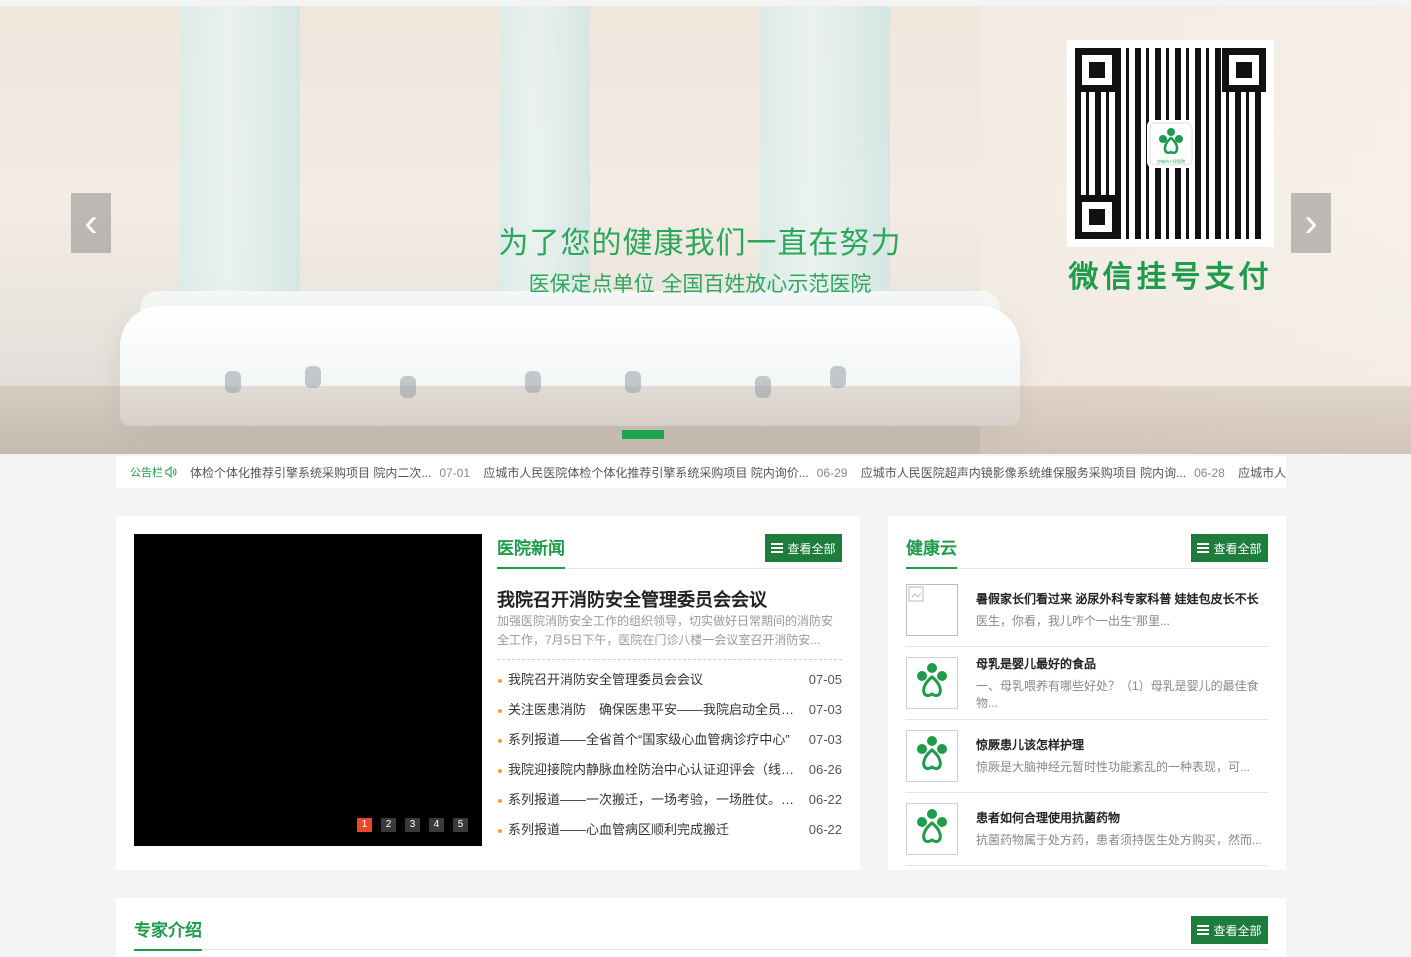 The width and height of the screenshot is (1411, 957). What do you see at coordinates (436, 825) in the screenshot?
I see `pager-4: 4` at bounding box center [436, 825].